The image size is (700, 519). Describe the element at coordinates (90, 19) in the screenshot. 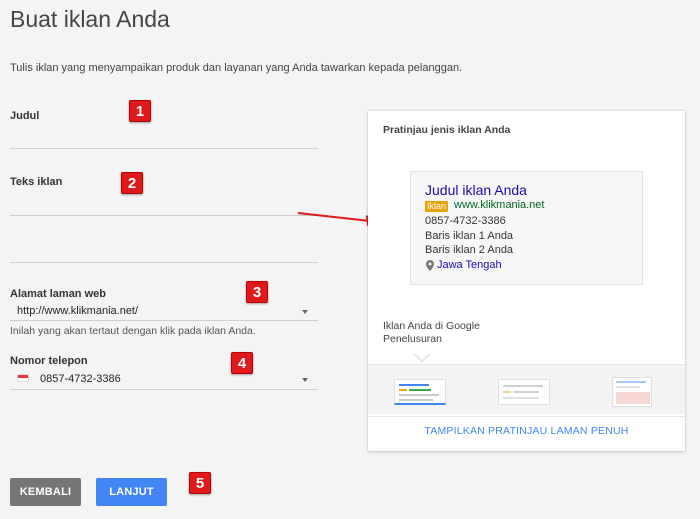

I see `page-title: Buat iklan Anda` at that location.